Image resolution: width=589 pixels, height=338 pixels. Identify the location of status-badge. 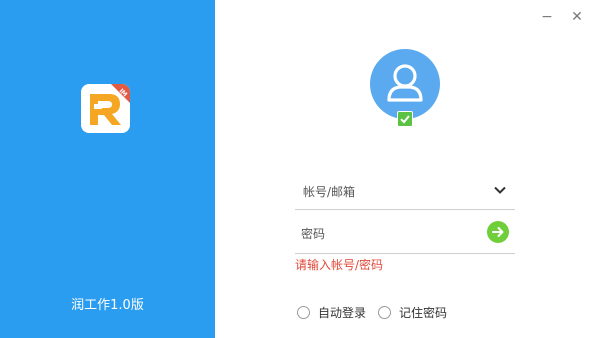
(405, 119).